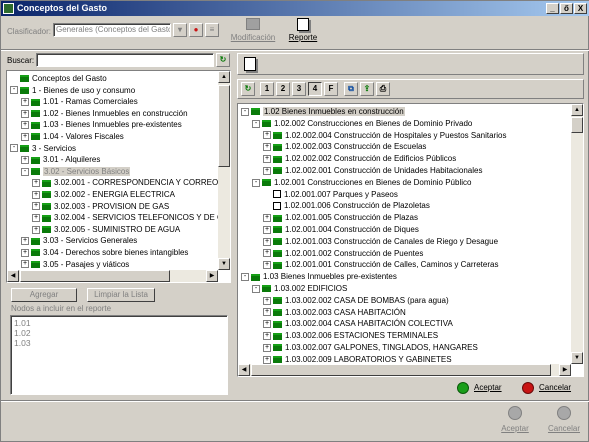 This screenshot has height=442, width=589. I want to click on close-button: X, so click(580, 8).